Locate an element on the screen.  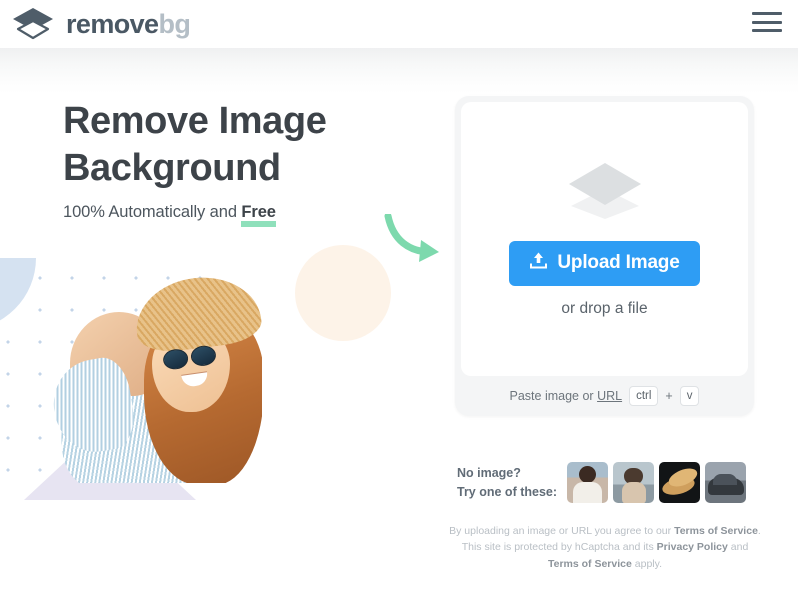
layers-placeholder-icon is located at coordinates (605, 190).